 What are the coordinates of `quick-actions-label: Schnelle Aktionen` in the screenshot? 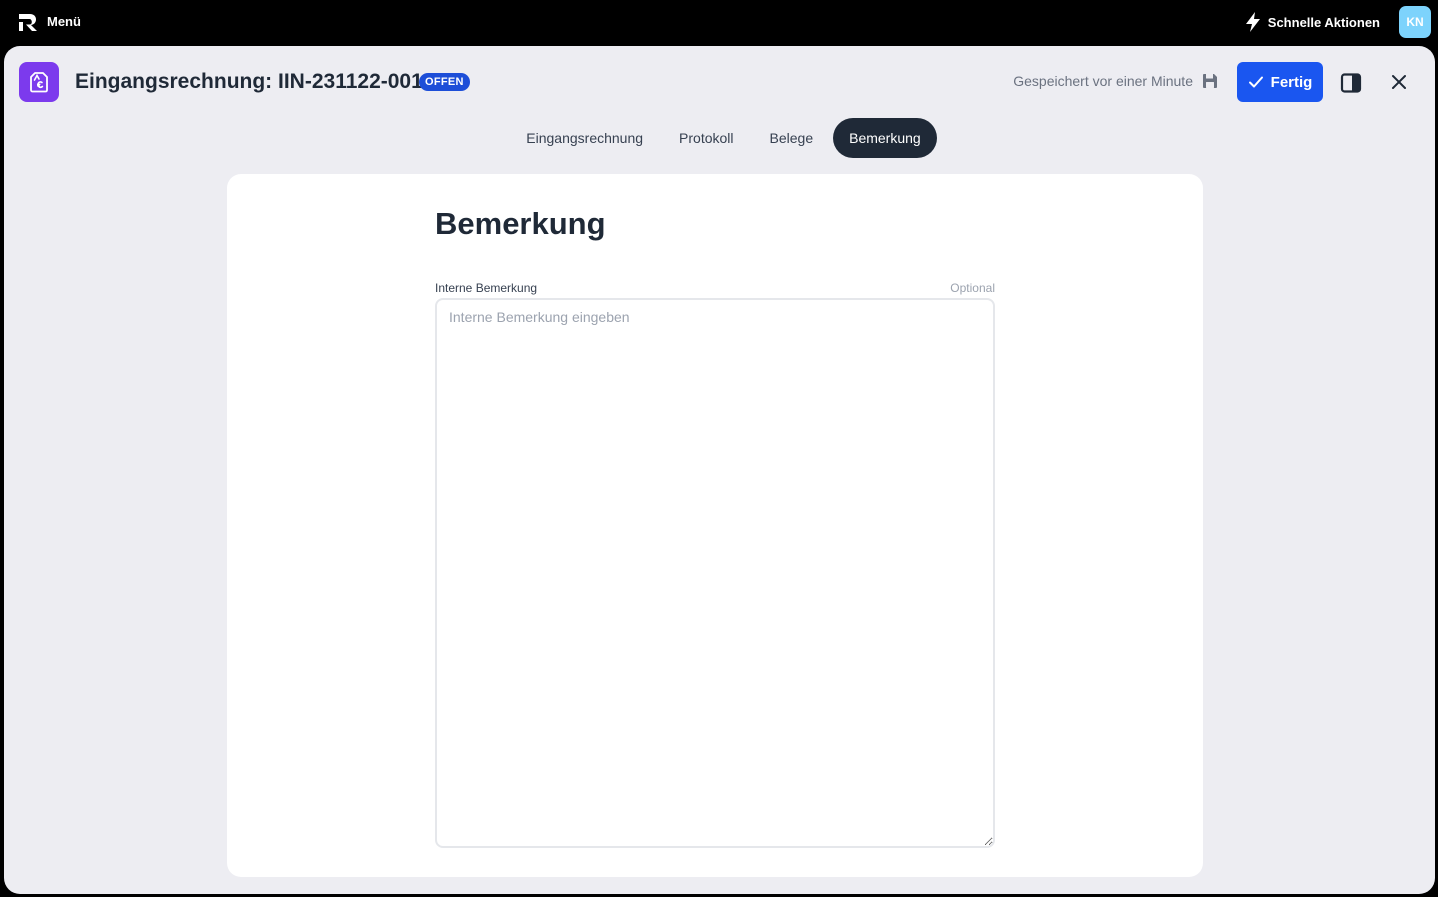 It's located at (1323, 22).